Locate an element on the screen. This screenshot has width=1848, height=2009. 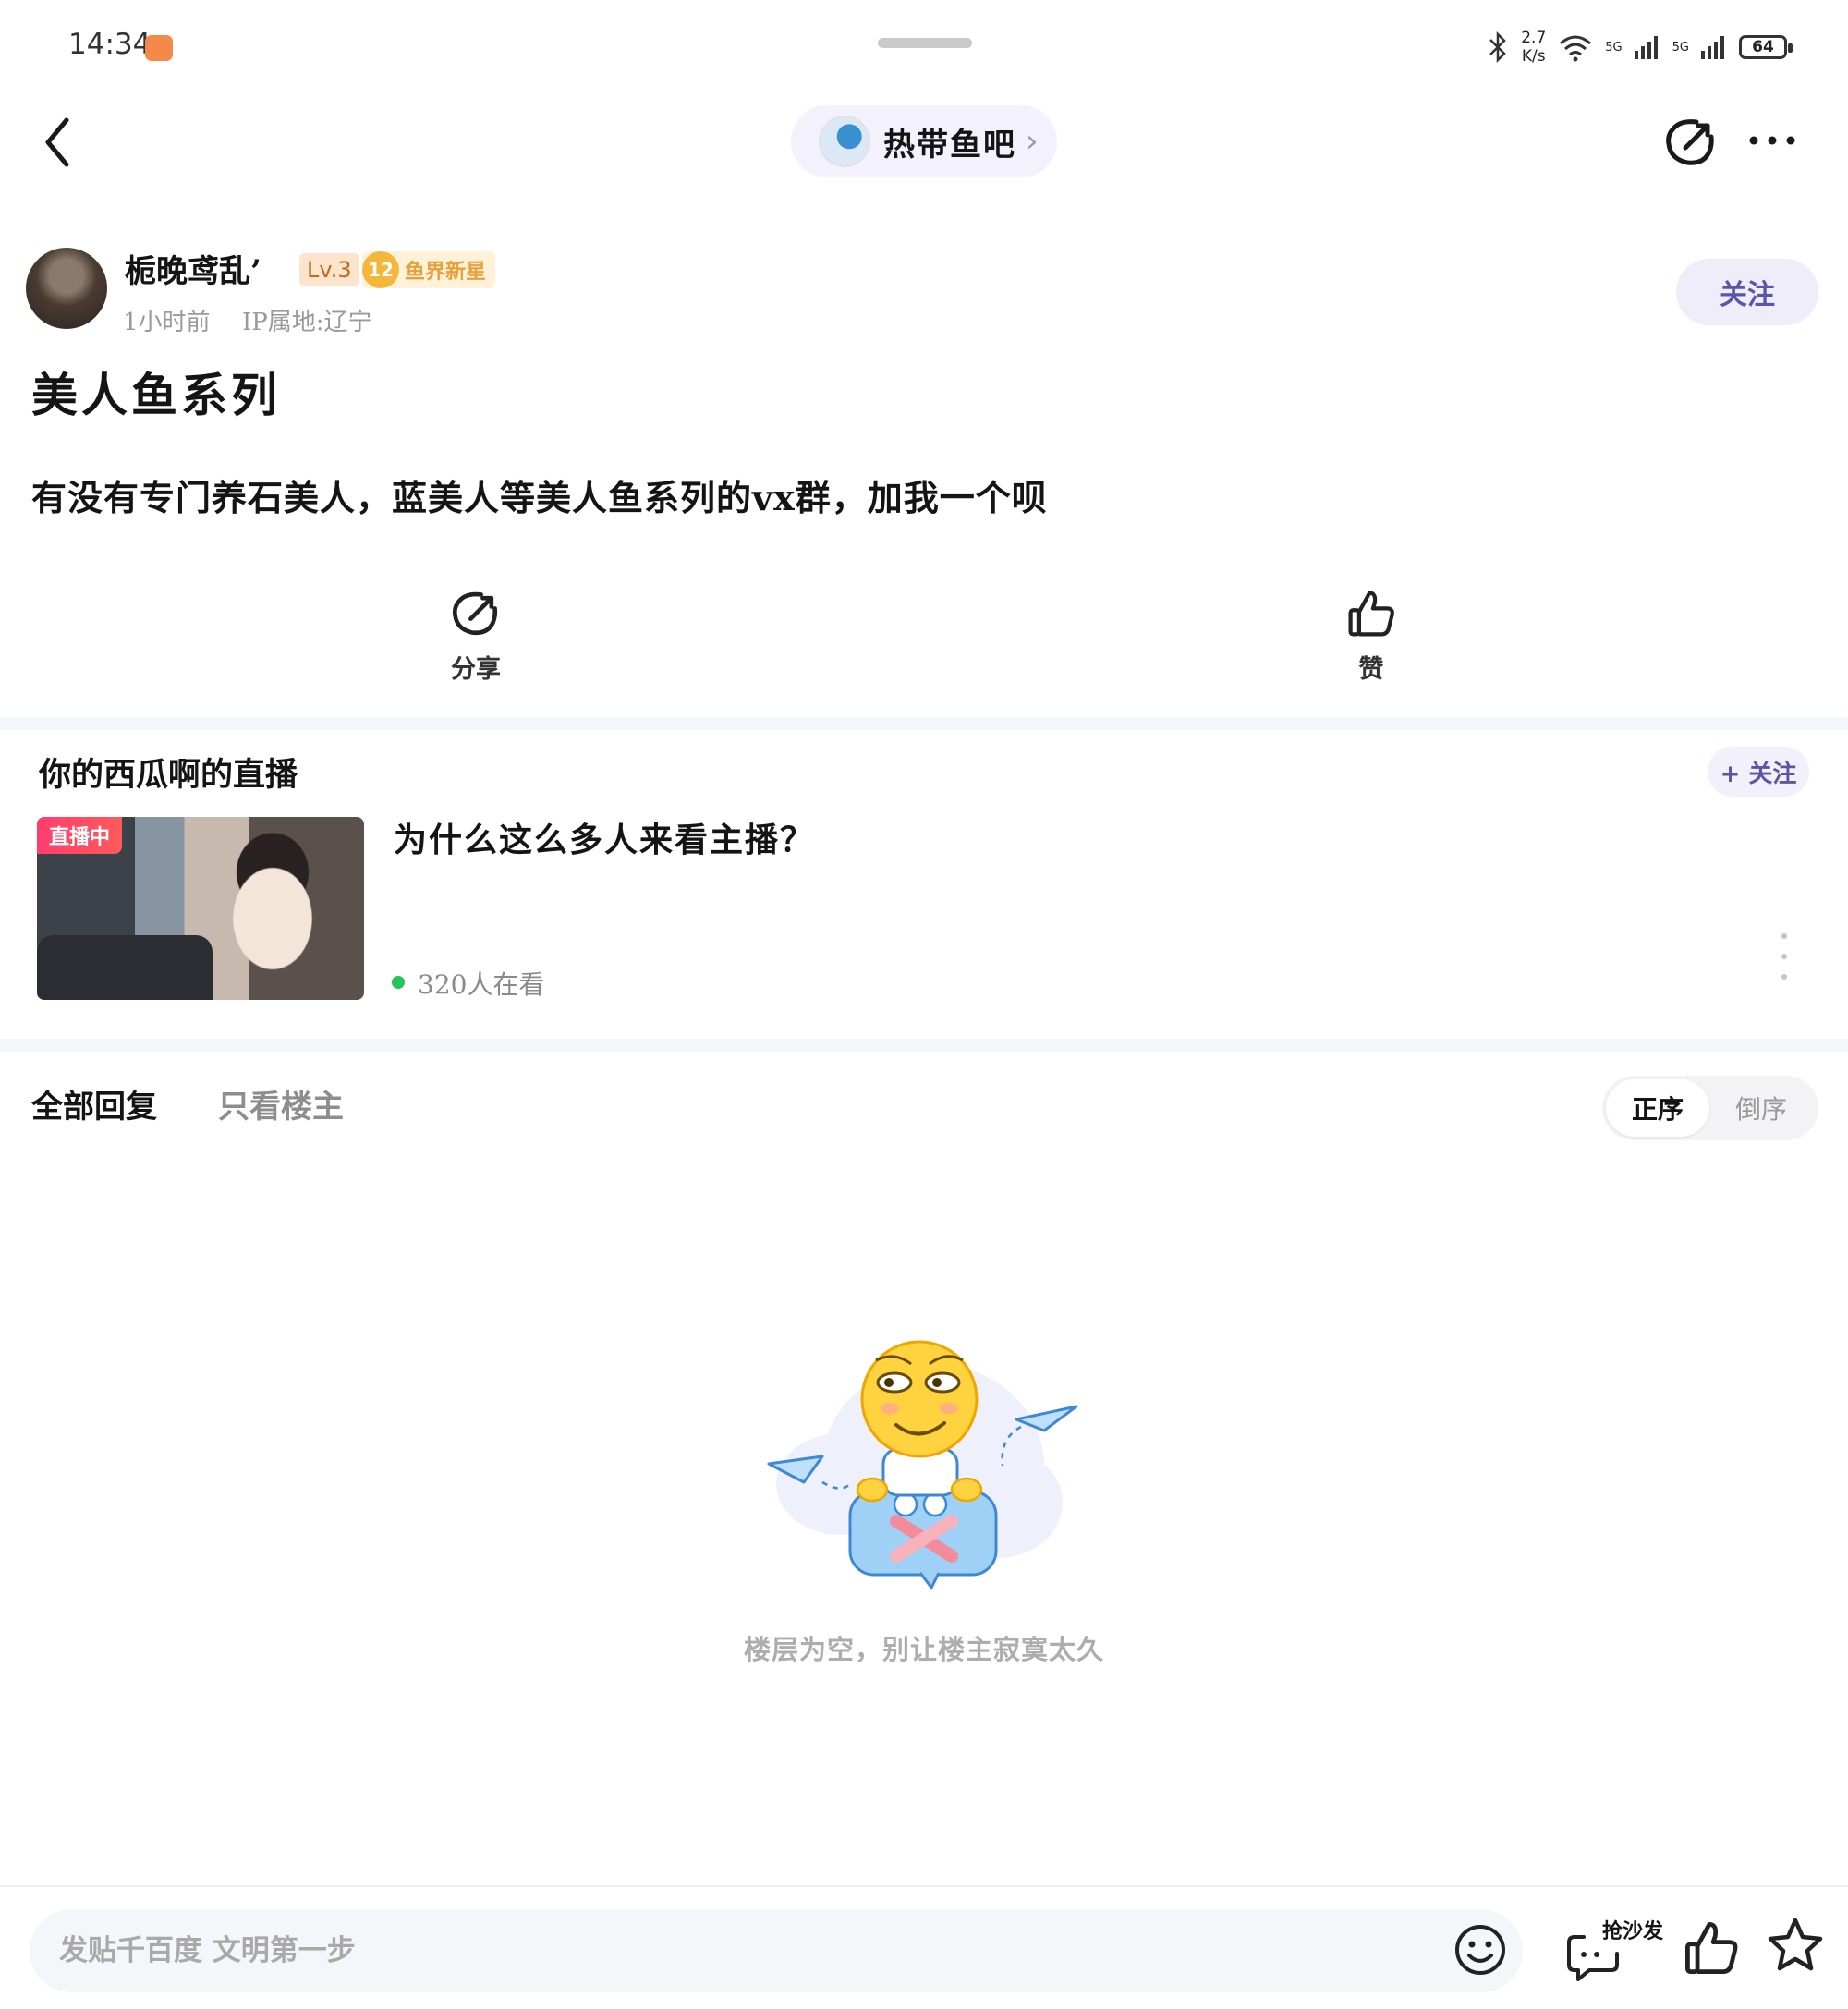
more-options-button is located at coordinates (1772, 140).